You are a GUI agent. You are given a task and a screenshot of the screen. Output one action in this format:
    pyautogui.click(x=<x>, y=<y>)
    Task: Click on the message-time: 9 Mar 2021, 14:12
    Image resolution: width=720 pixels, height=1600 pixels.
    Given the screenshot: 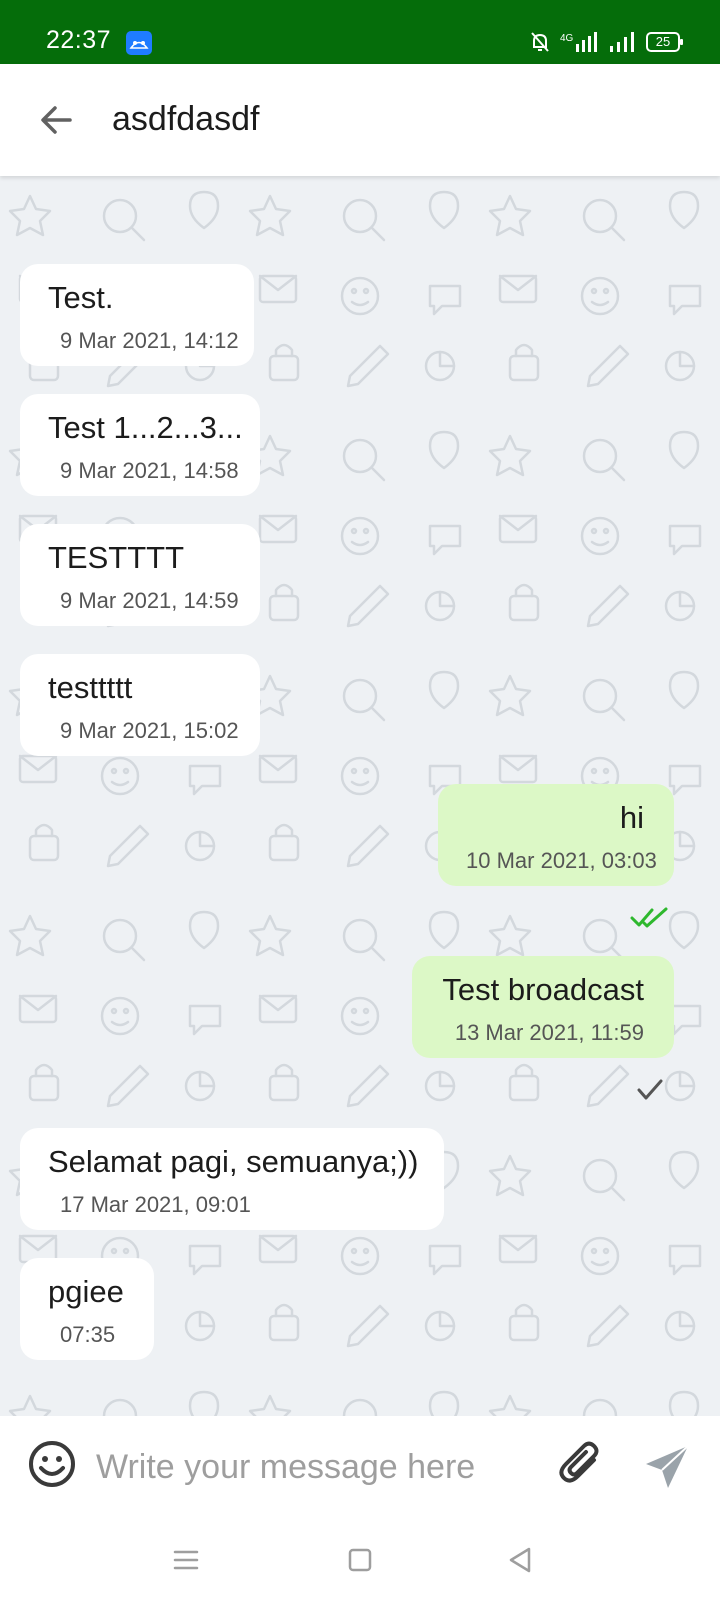 What is the action you would take?
    pyautogui.click(x=149, y=340)
    